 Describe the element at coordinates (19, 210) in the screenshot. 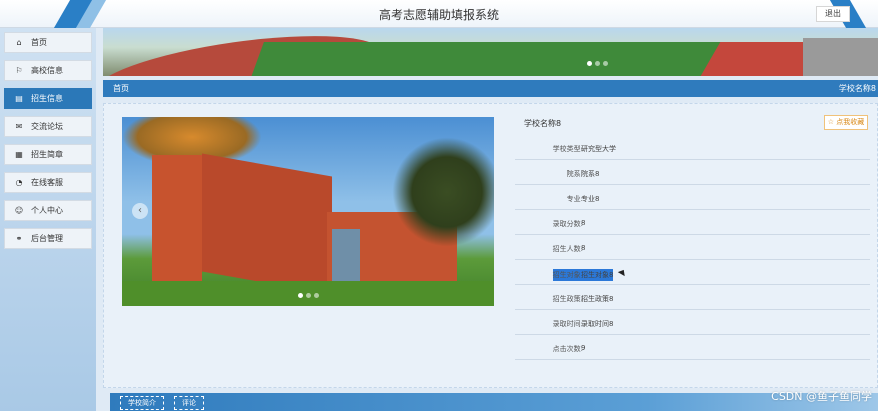

I see `user-icon: ☺` at that location.